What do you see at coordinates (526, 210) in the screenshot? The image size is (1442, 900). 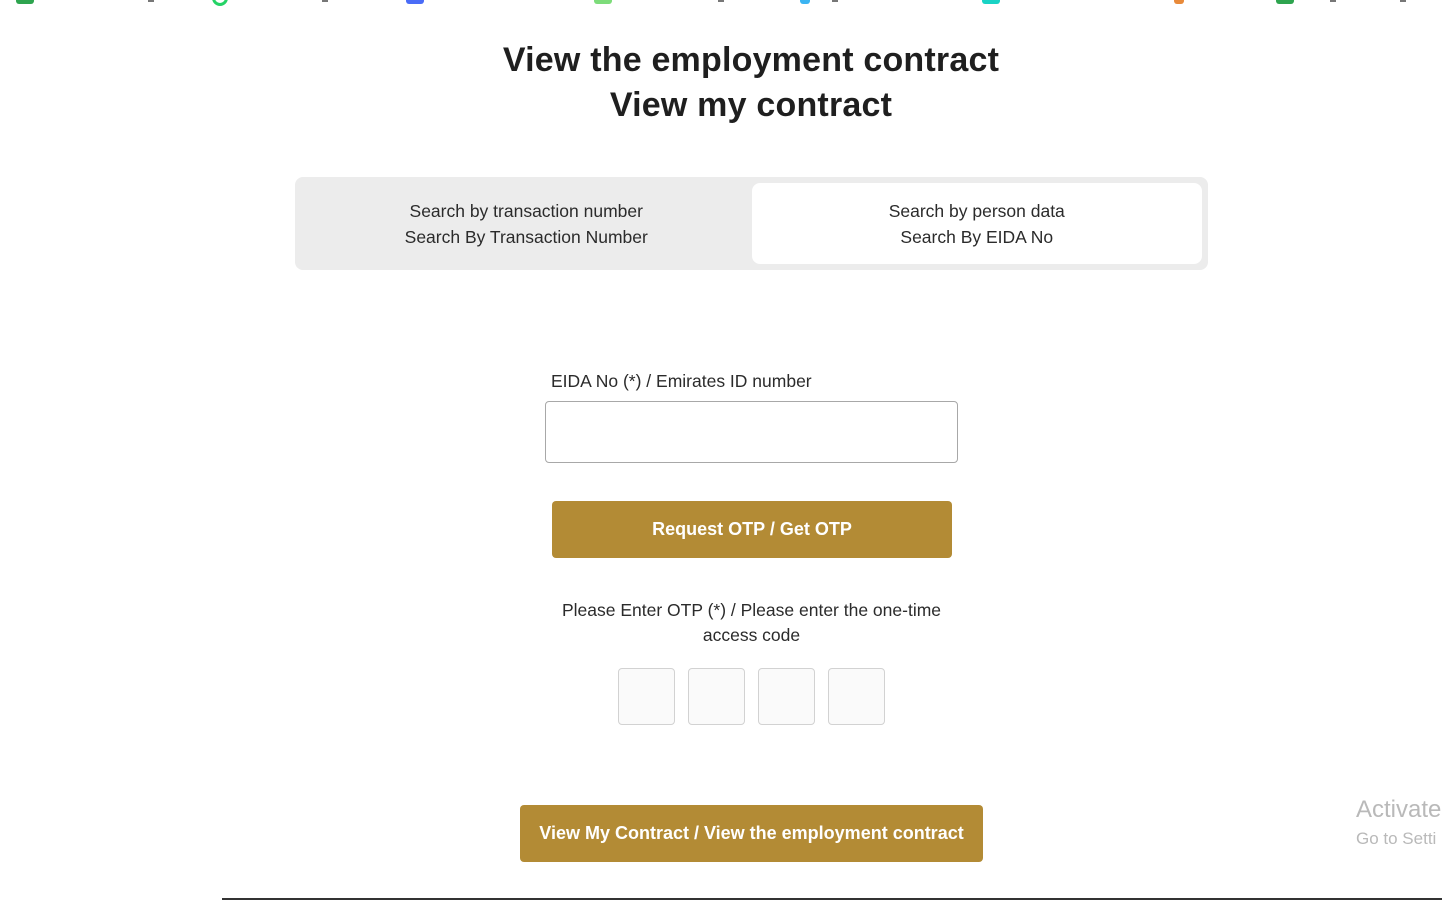 I see `tab-label-line-1: Search by transaction number` at bounding box center [526, 210].